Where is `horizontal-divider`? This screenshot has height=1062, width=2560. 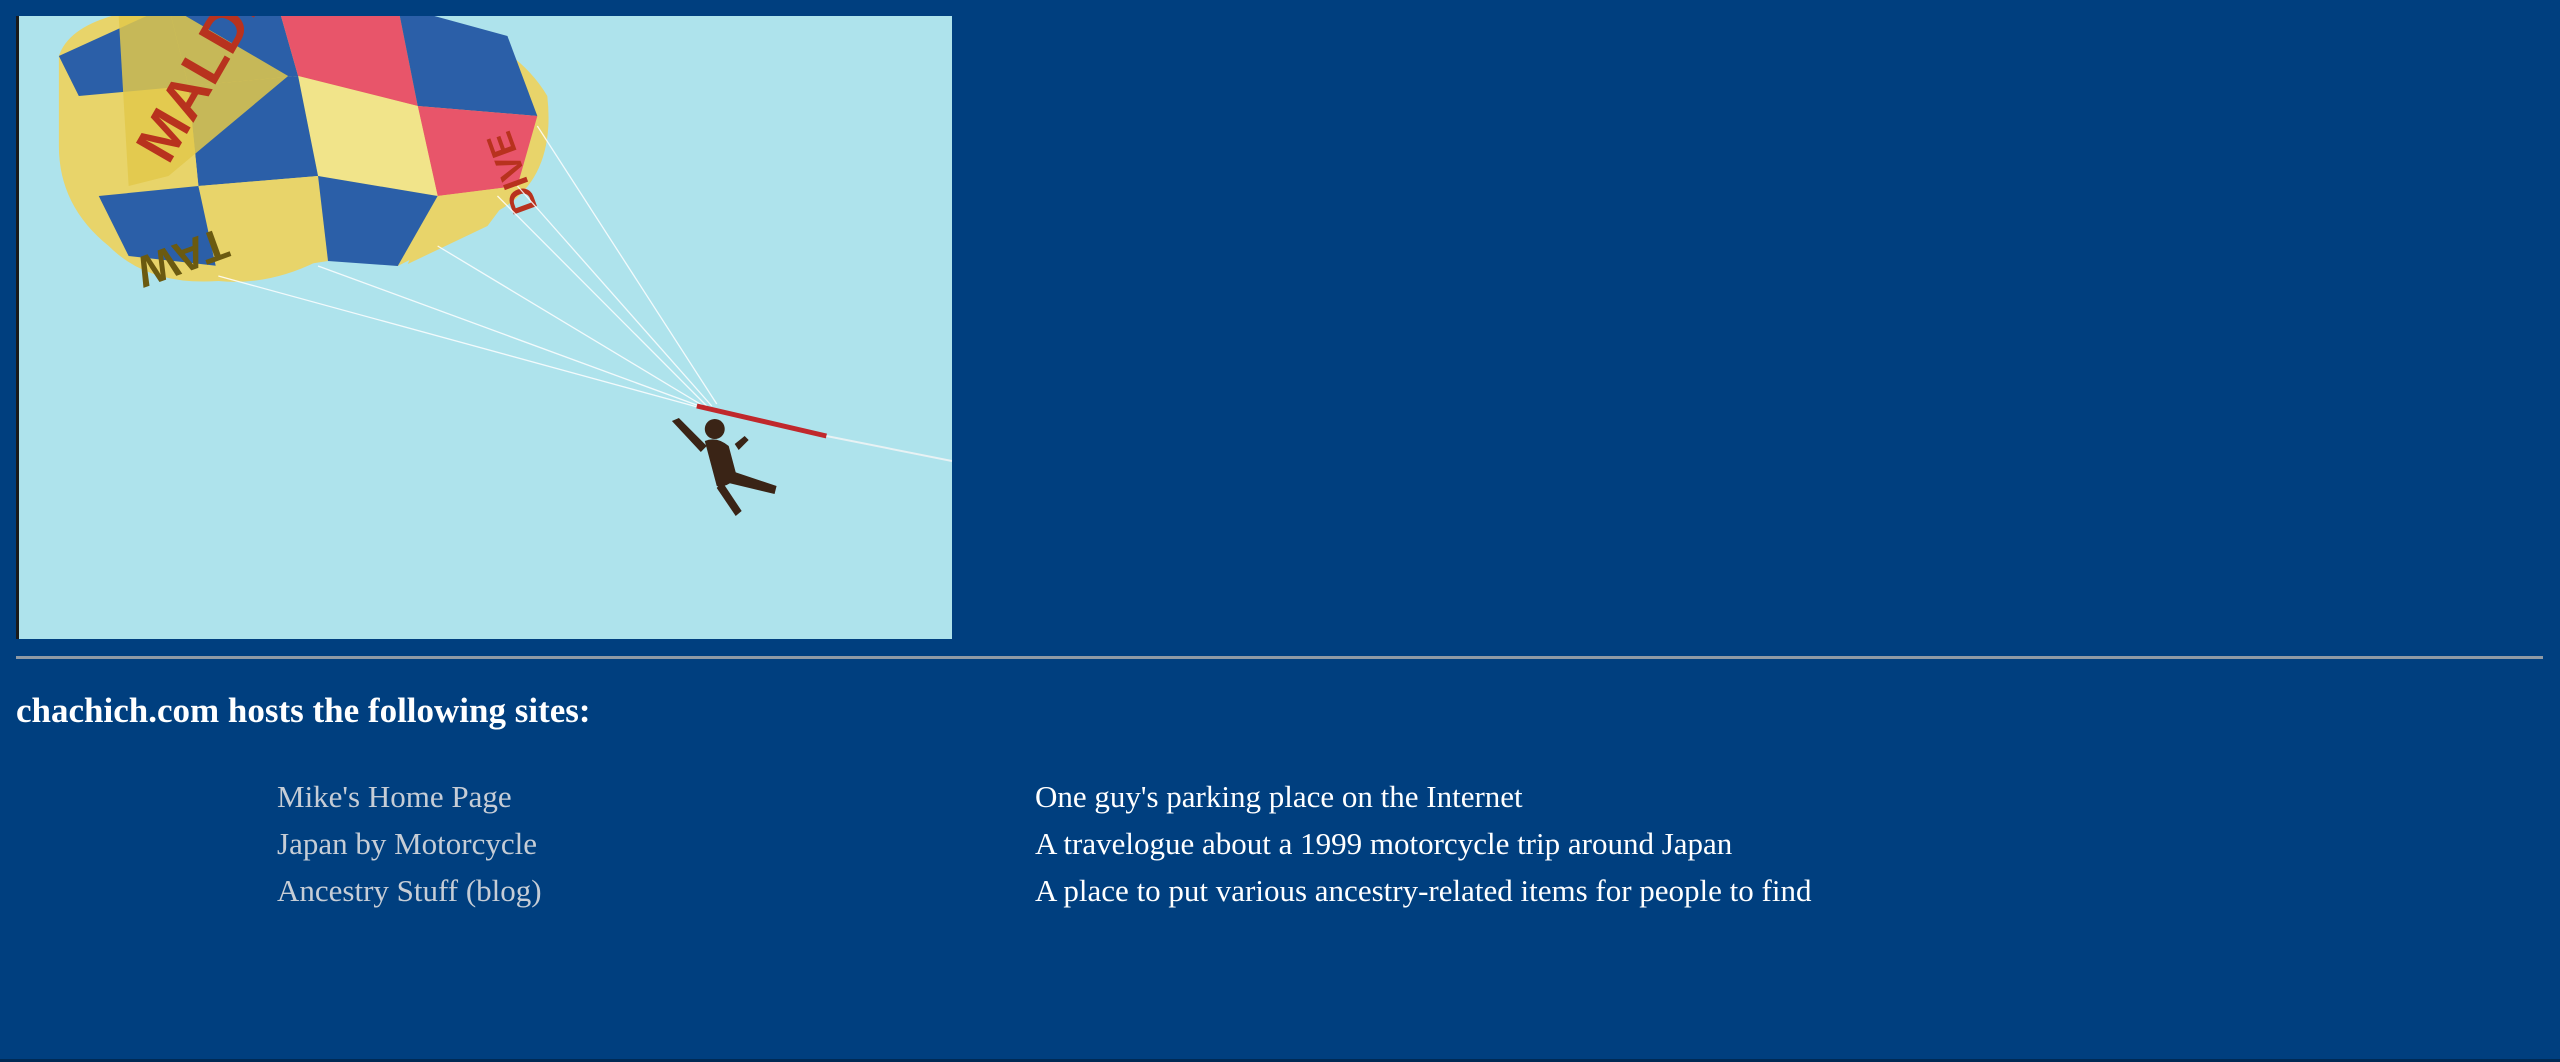 horizontal-divider is located at coordinates (1279, 657).